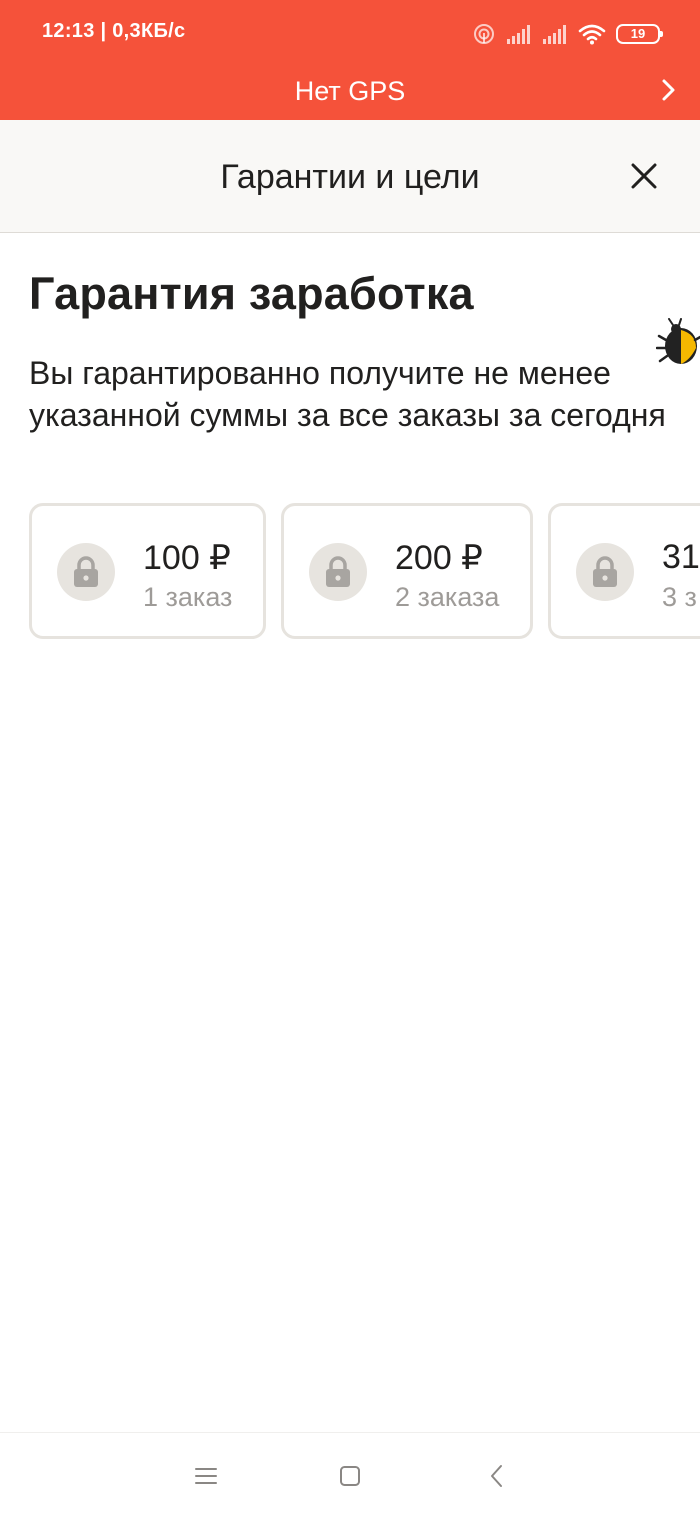 This screenshot has height=1516, width=700. Describe the element at coordinates (350, 34) in the screenshot. I see `status-bar: 12:13 | 0,3КБ/с 19` at that location.